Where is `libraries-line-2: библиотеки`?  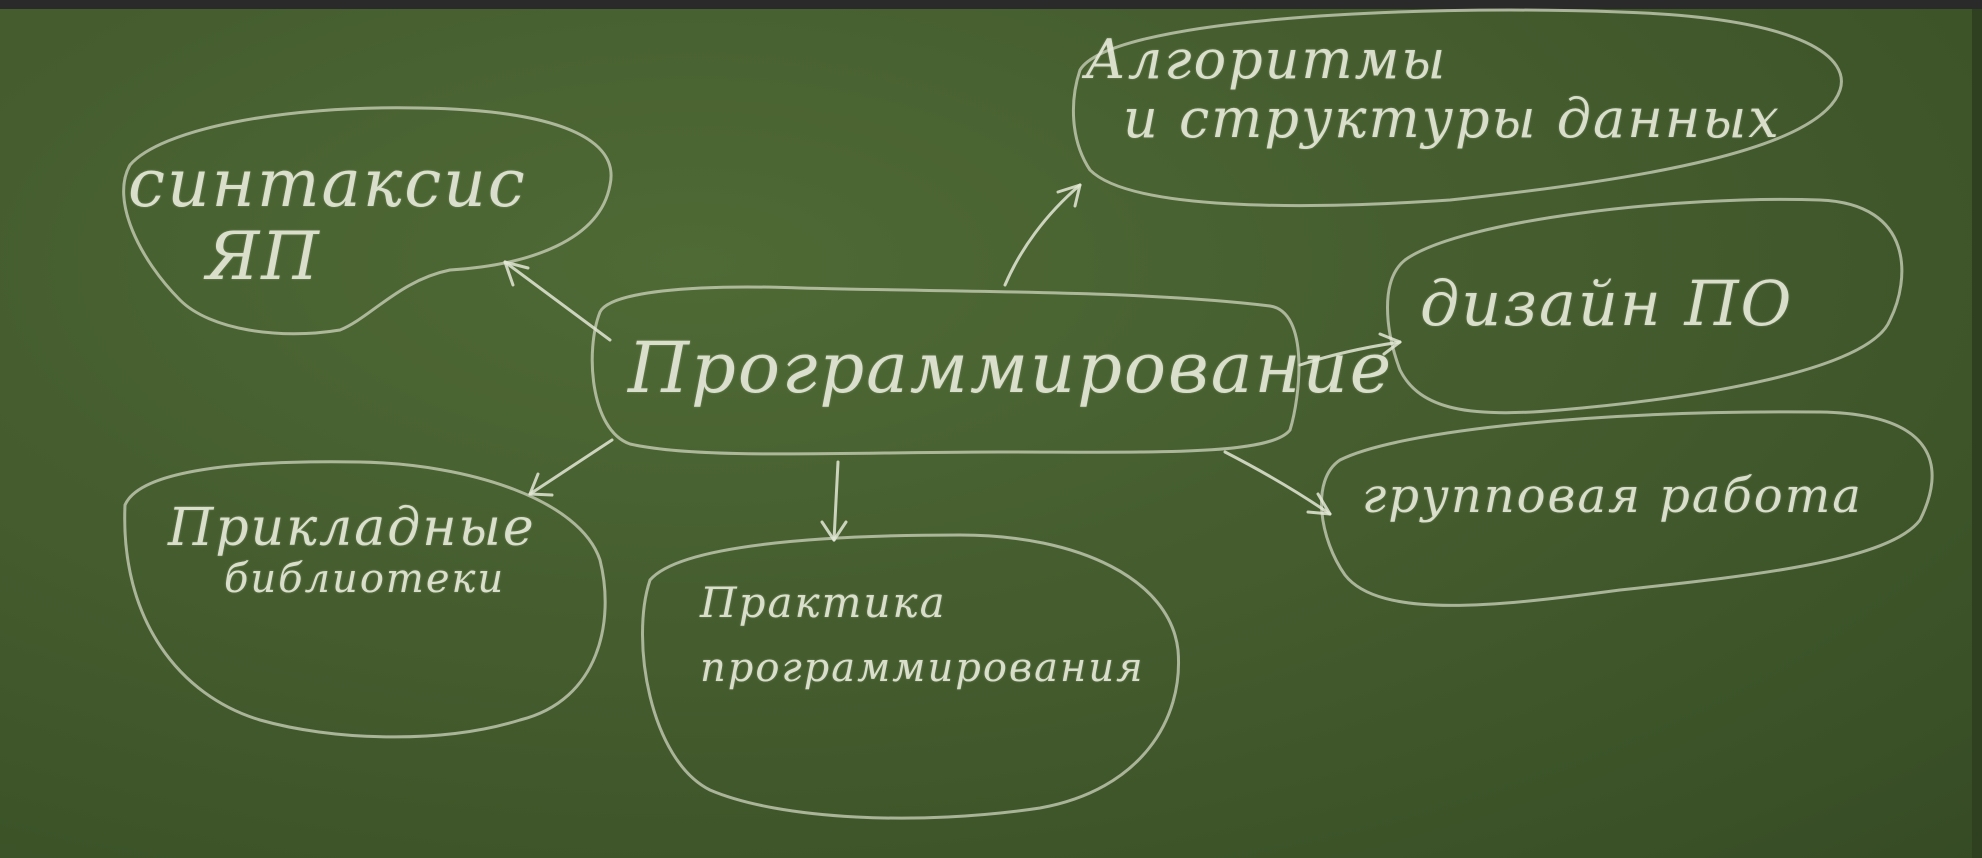 libraries-line-2: библиотеки is located at coordinates (365, 579).